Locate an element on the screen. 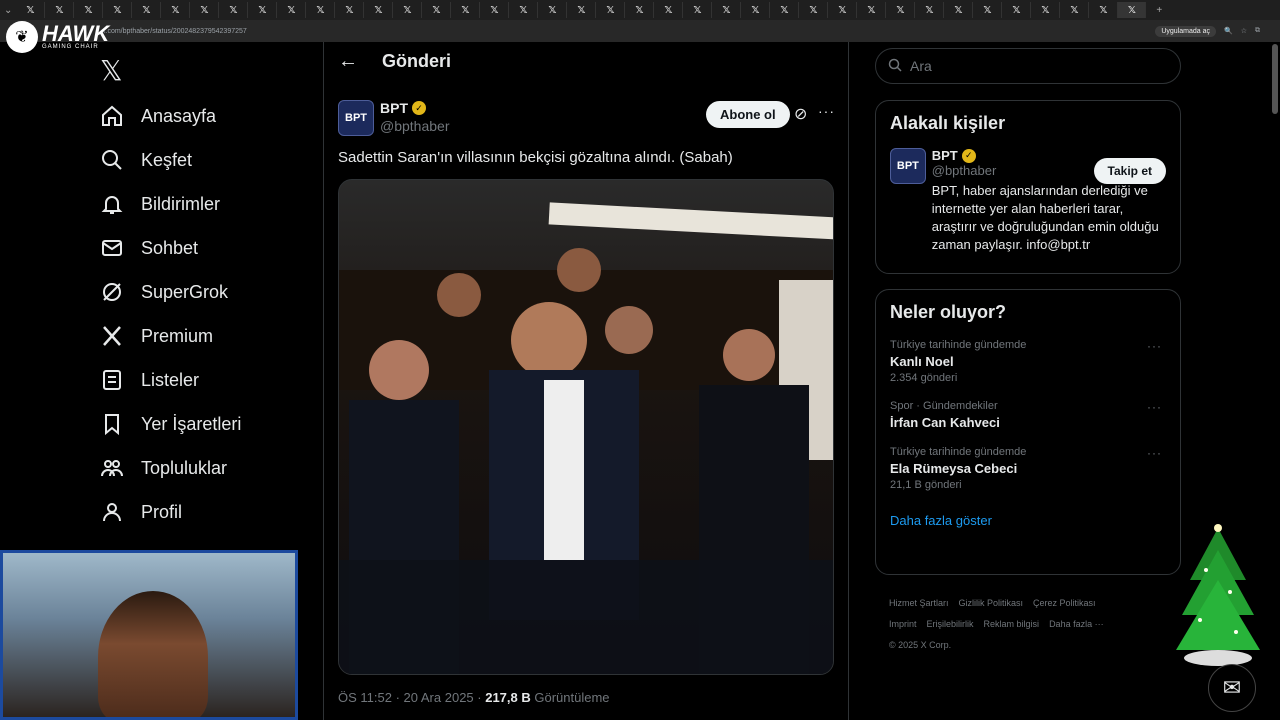 The height and width of the screenshot is (720, 1280). search-input: Ara is located at coordinates (1028, 66).